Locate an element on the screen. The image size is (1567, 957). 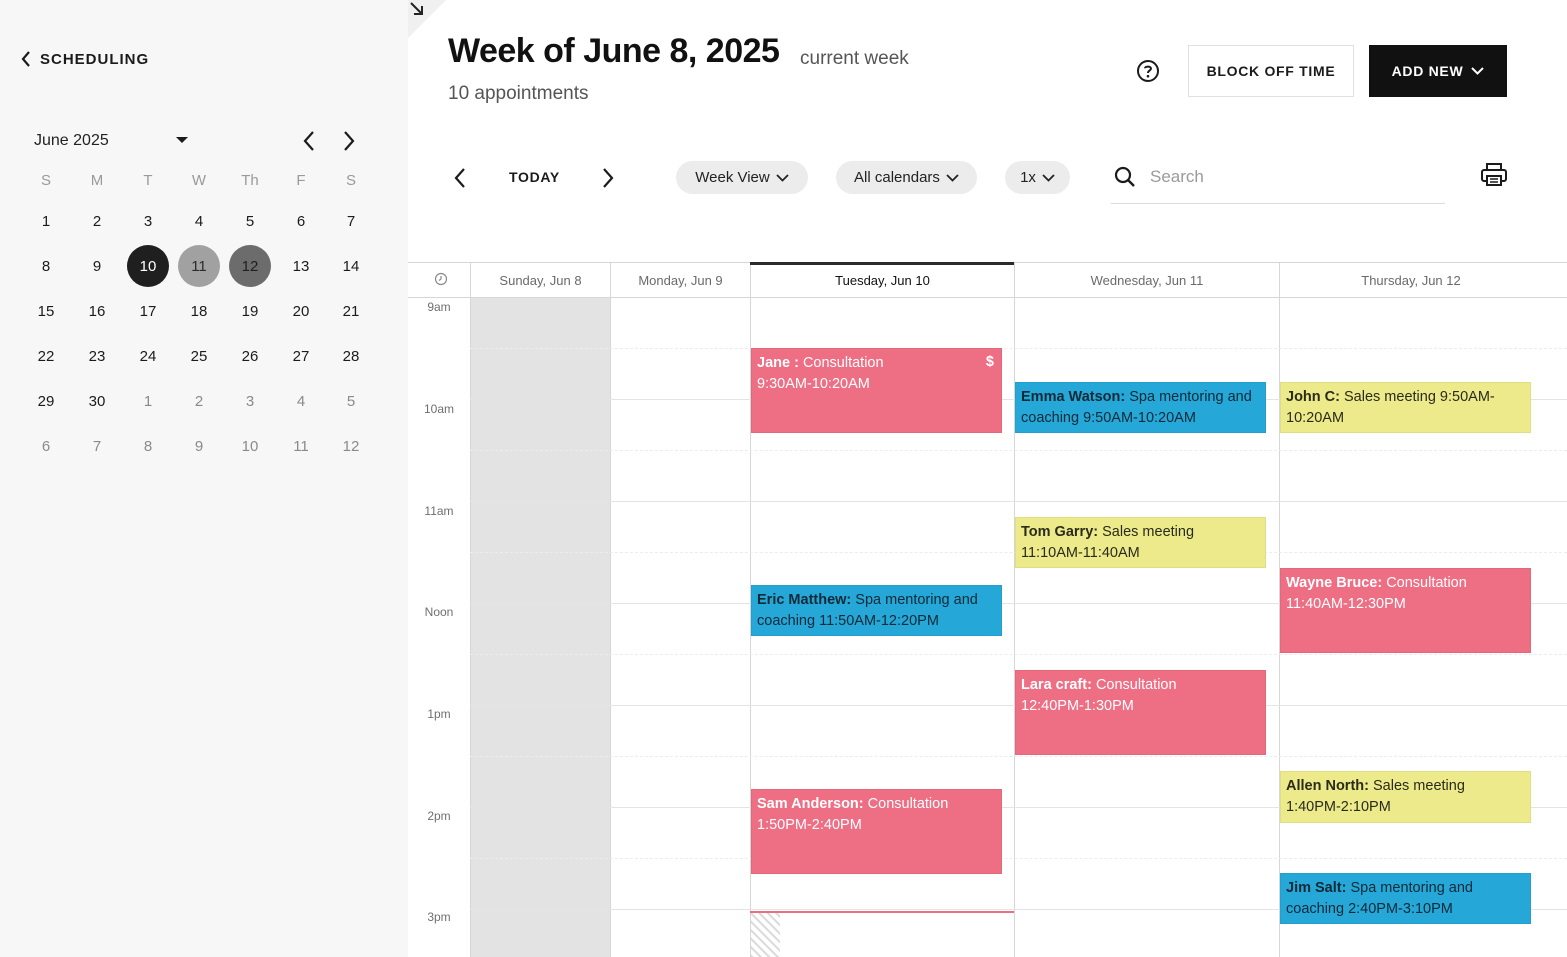
prev-week-button is located at coordinates (460, 178).